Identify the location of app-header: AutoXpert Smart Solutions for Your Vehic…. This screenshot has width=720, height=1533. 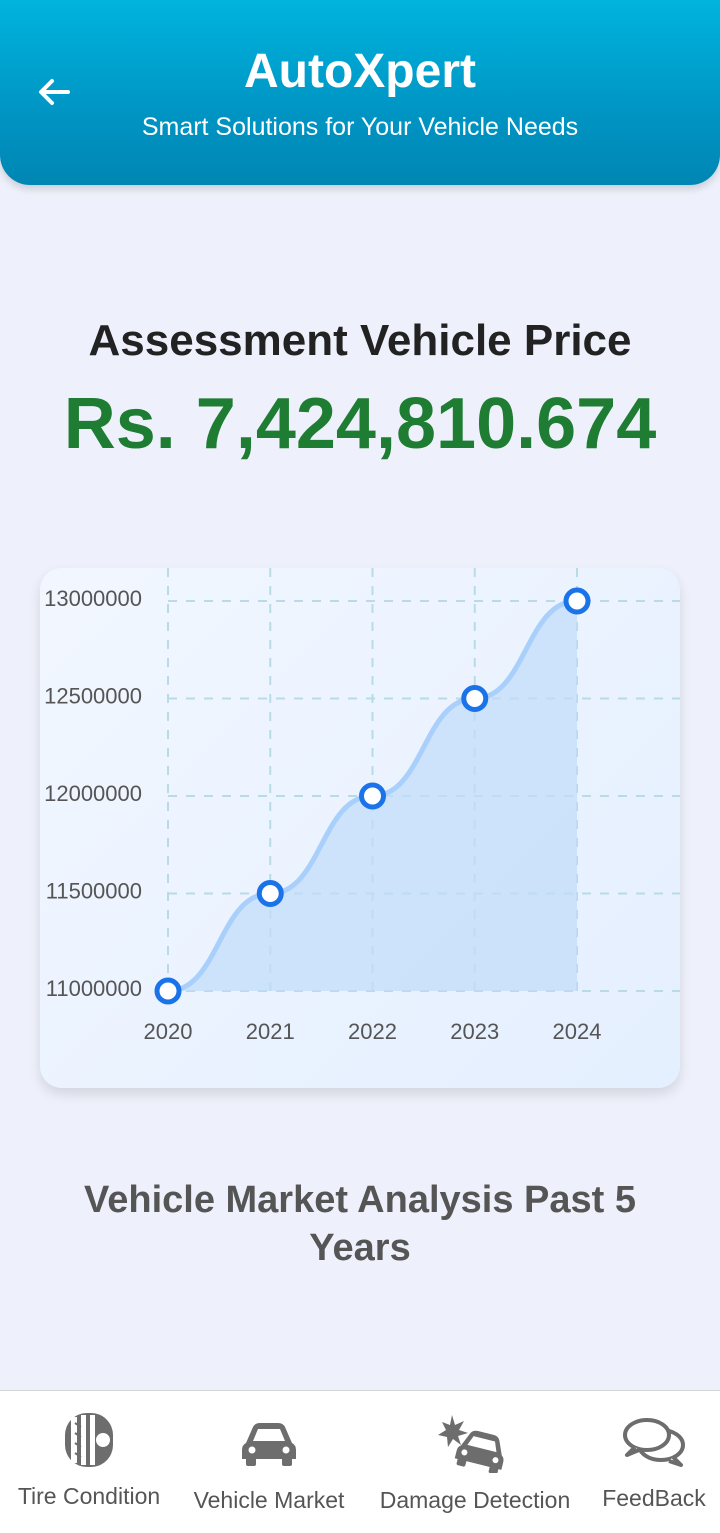
(360, 92).